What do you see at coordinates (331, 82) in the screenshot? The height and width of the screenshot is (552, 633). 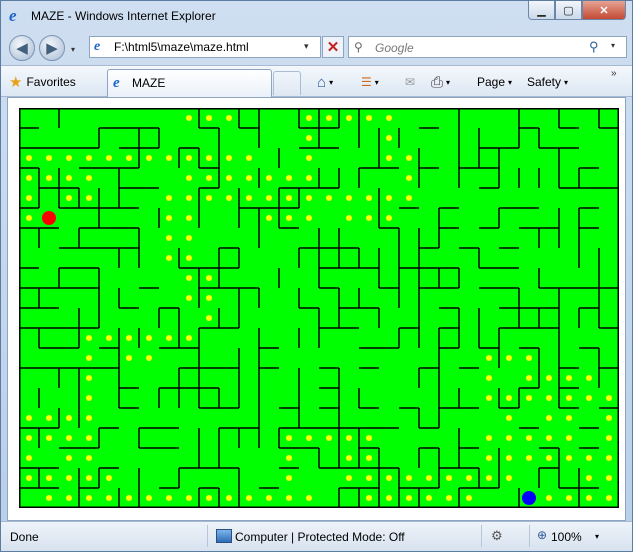 I see `home-dropdown: ▾` at bounding box center [331, 82].